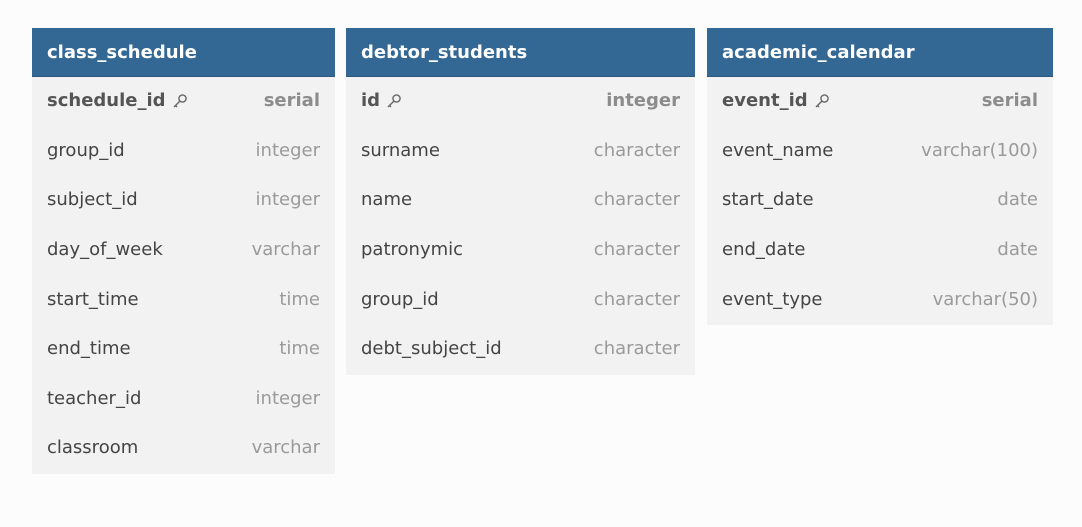 The height and width of the screenshot is (527, 1082). What do you see at coordinates (93, 448) in the screenshot?
I see `column-name: classroom` at bounding box center [93, 448].